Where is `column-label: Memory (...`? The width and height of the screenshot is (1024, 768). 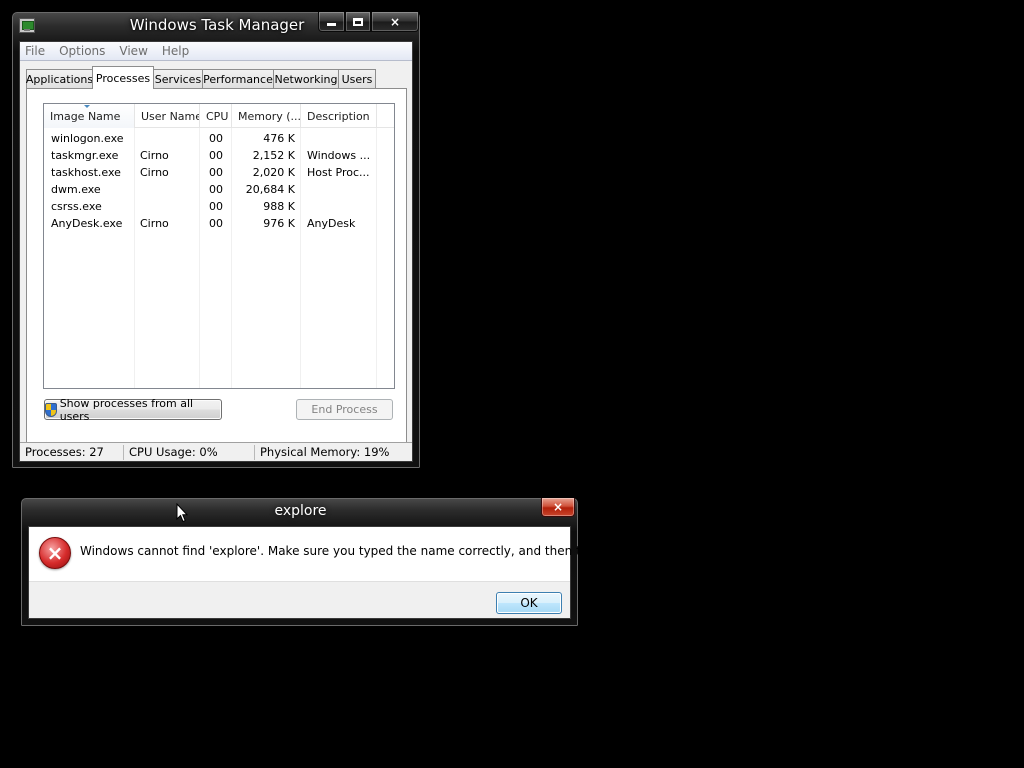
column-label: Memory (... is located at coordinates (269, 116).